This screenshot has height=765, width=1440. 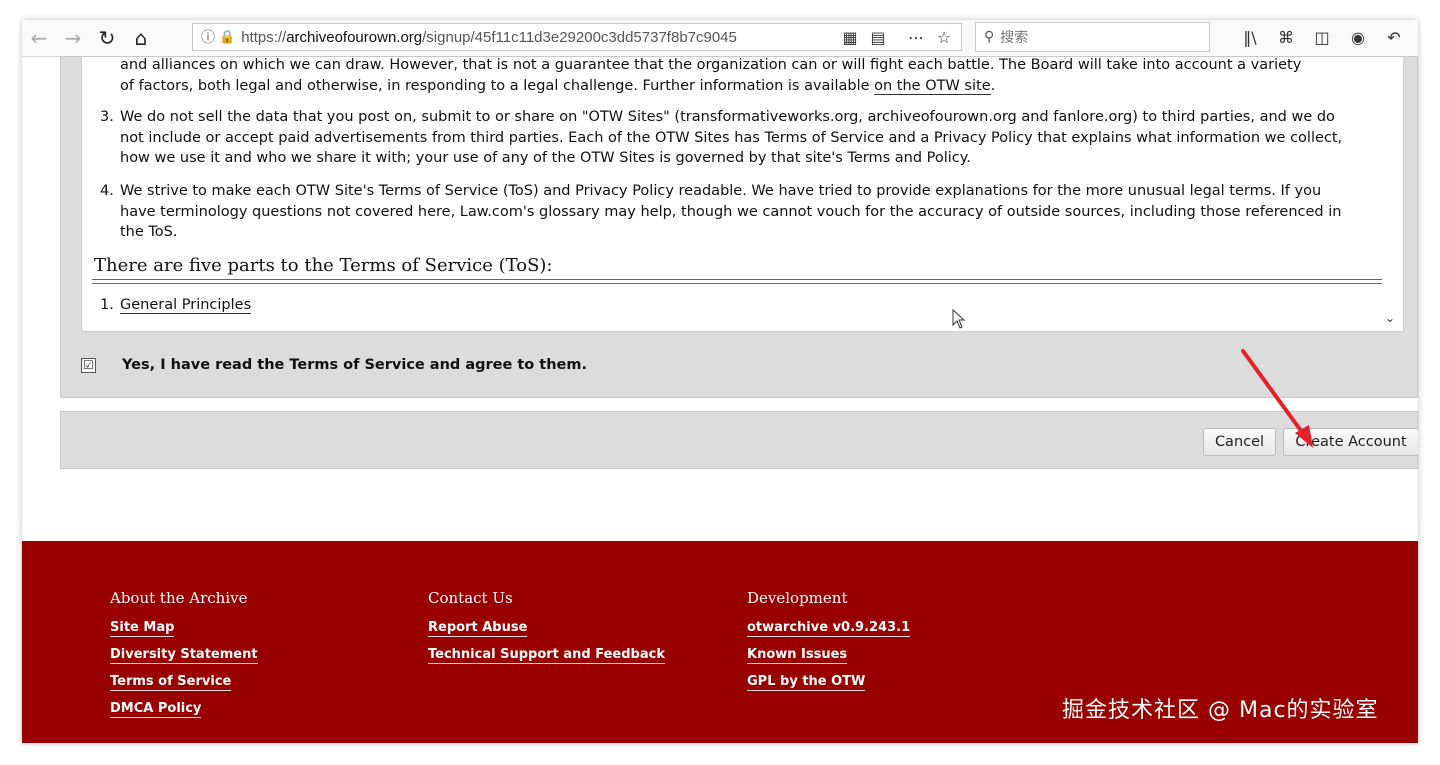 What do you see at coordinates (806, 682) in the screenshot?
I see `gpl-link: GPL by the OTW` at bounding box center [806, 682].